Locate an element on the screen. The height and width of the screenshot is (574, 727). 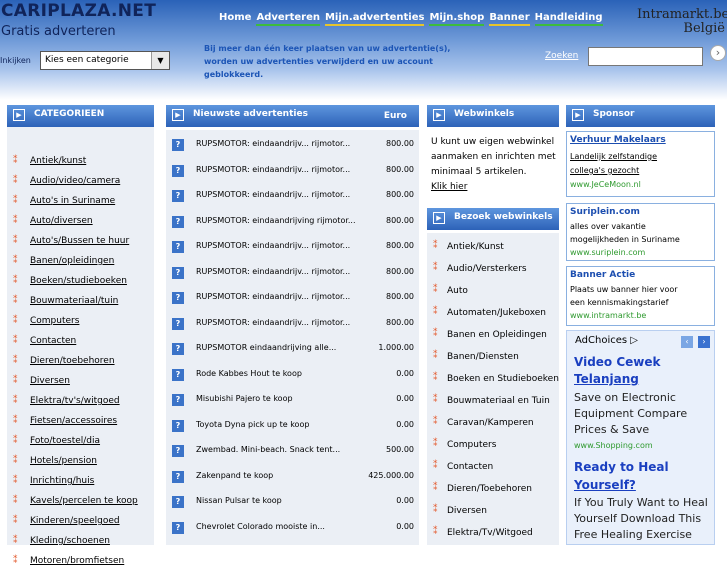
category-link: Dieren/toebehoren is located at coordinates (72, 361).